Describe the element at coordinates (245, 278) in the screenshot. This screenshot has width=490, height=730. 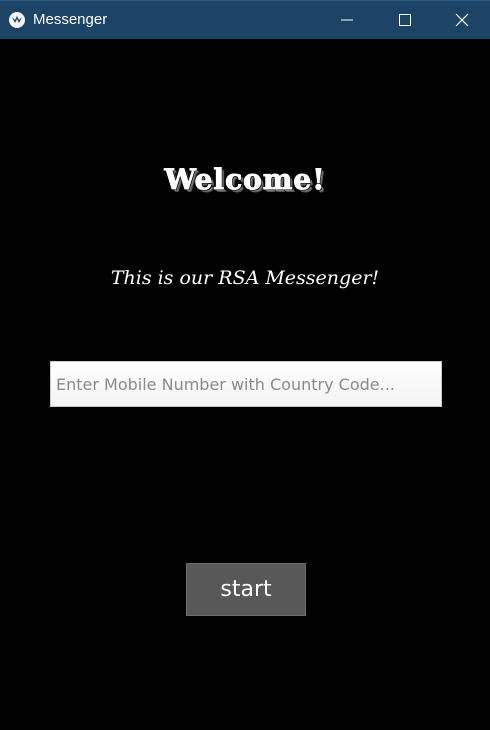
I see `subtitle-text: This is our RSA Messenger!` at that location.